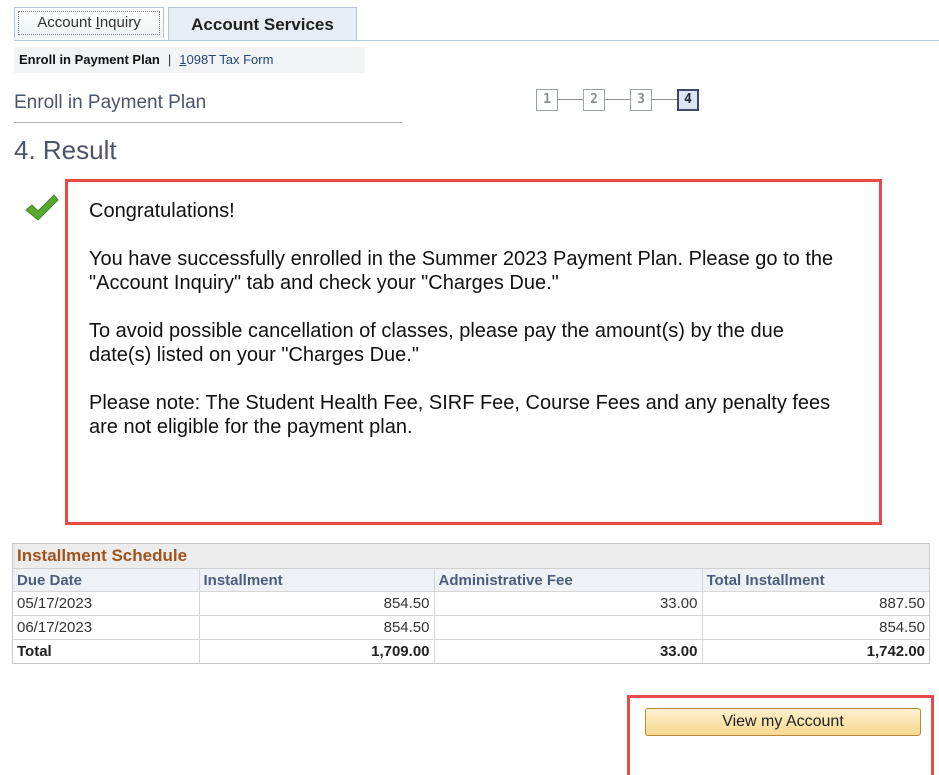 Image resolution: width=939 pixels, height=775 pixels. What do you see at coordinates (42, 208) in the screenshot?
I see `checkmark-icon` at bounding box center [42, 208].